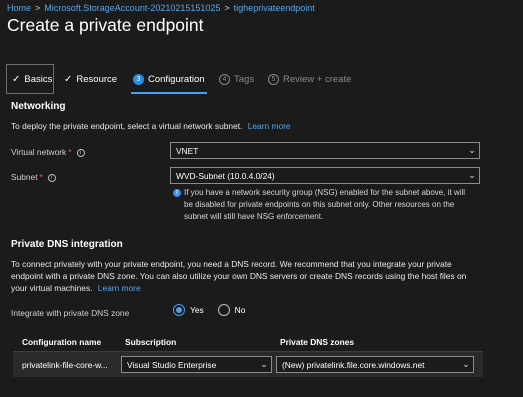 This screenshot has height=397, width=523. I want to click on dns-description-line-3: your virtual machines. Learn more, so click(76, 288).